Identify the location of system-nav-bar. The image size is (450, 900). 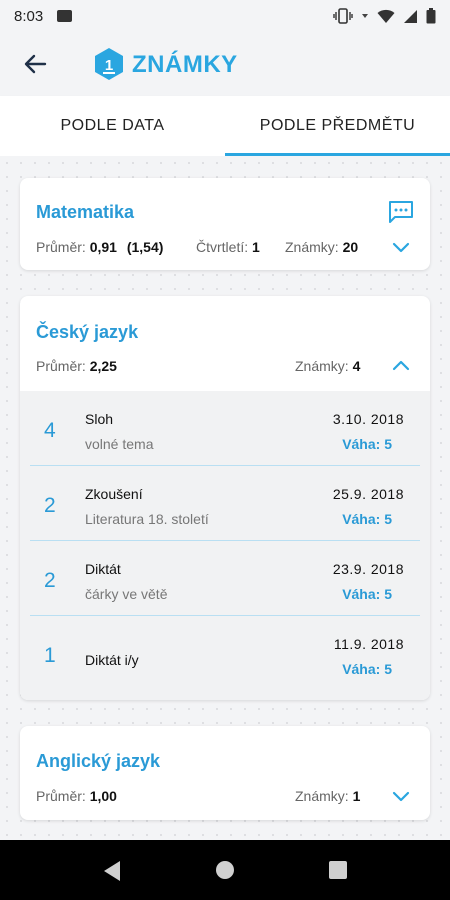
(225, 870).